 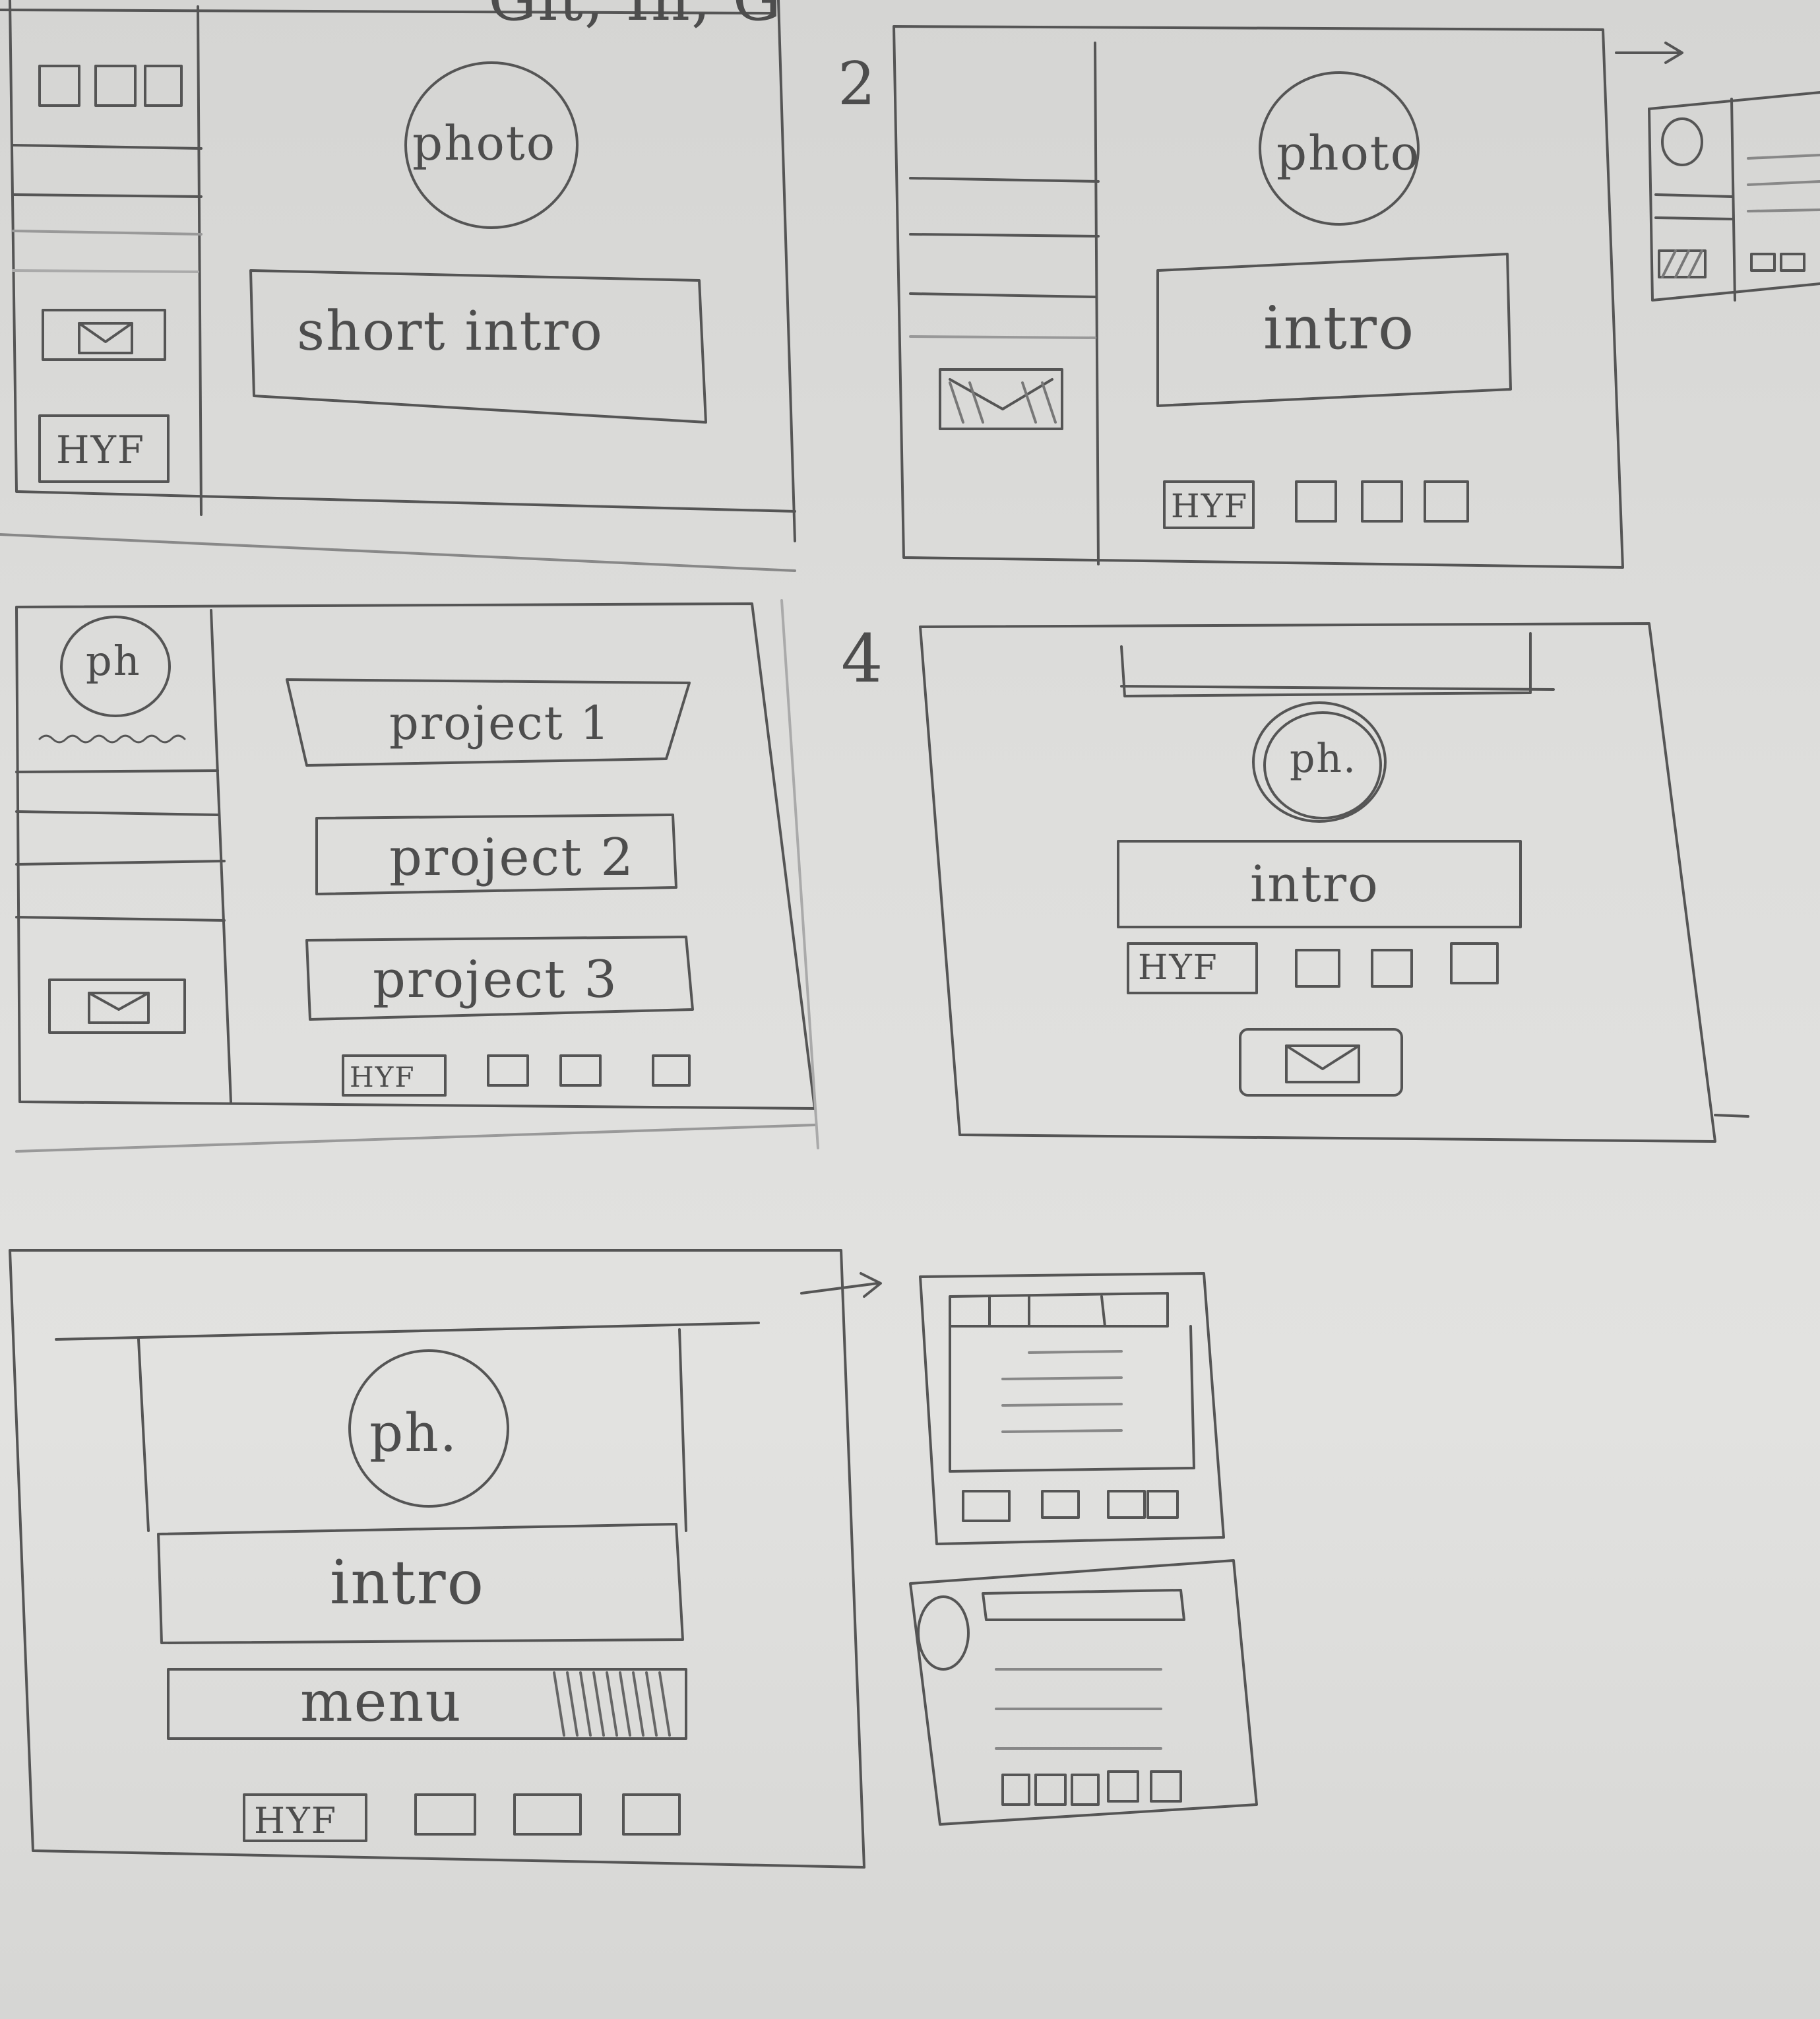 I want to click on sketch-number-2: 2, so click(x=857, y=84).